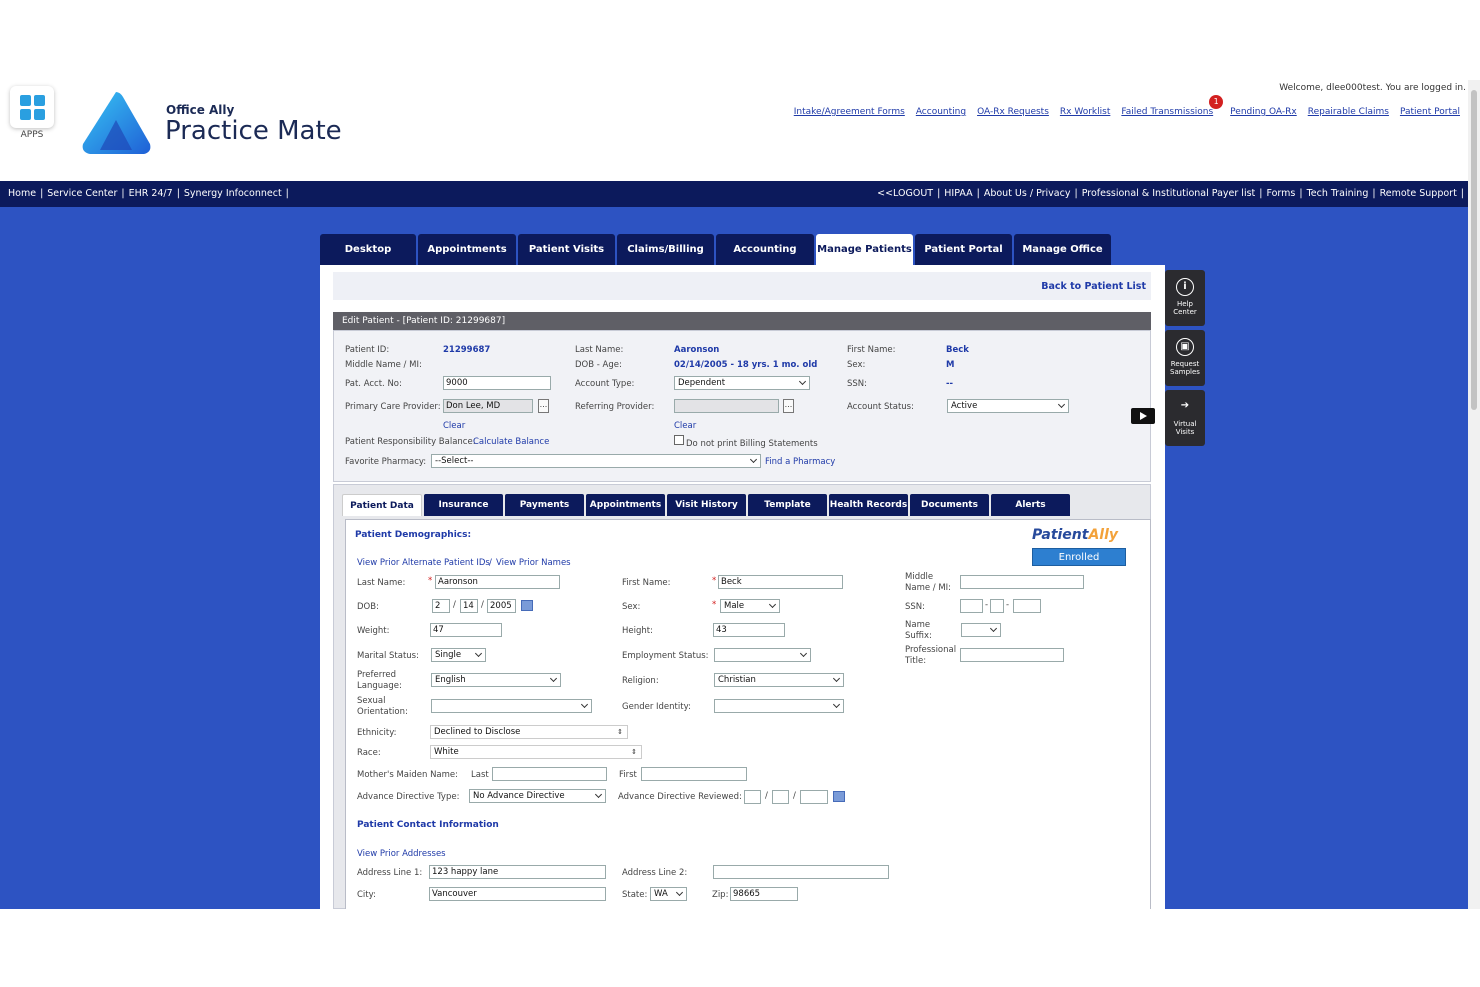  Describe the element at coordinates (458, 655) in the screenshot. I see `marital-status-select: Single` at that location.